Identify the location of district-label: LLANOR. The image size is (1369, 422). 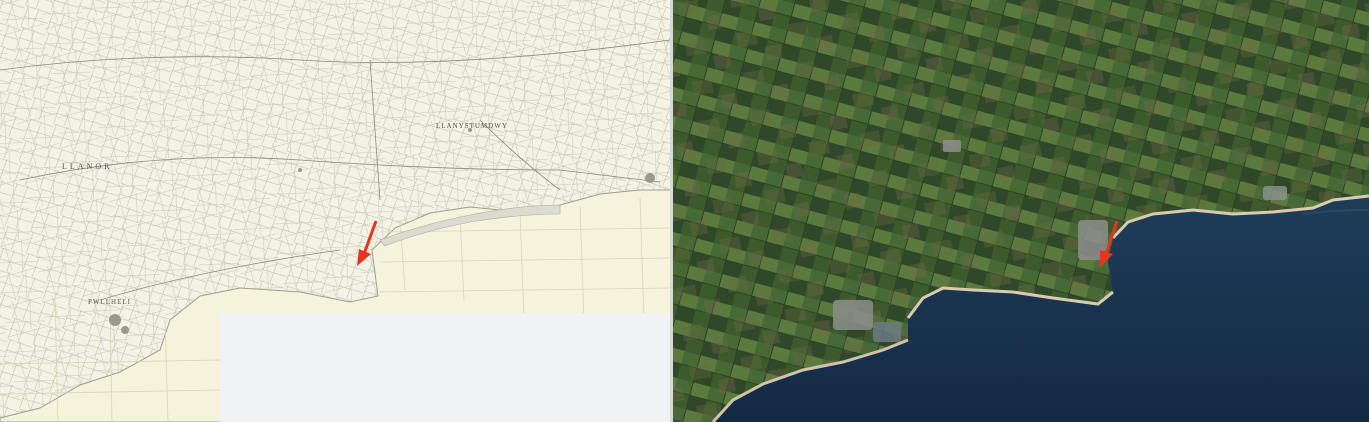
(87, 166).